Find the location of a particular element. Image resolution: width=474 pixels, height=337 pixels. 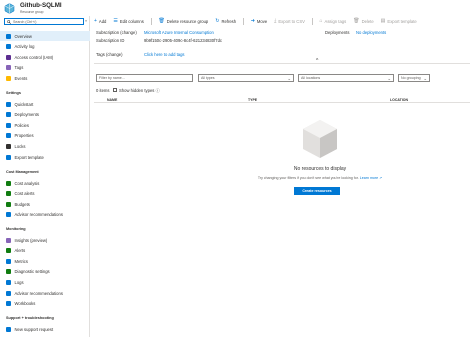

sidebar-item-label: Insights (preview) is located at coordinates (31, 240).